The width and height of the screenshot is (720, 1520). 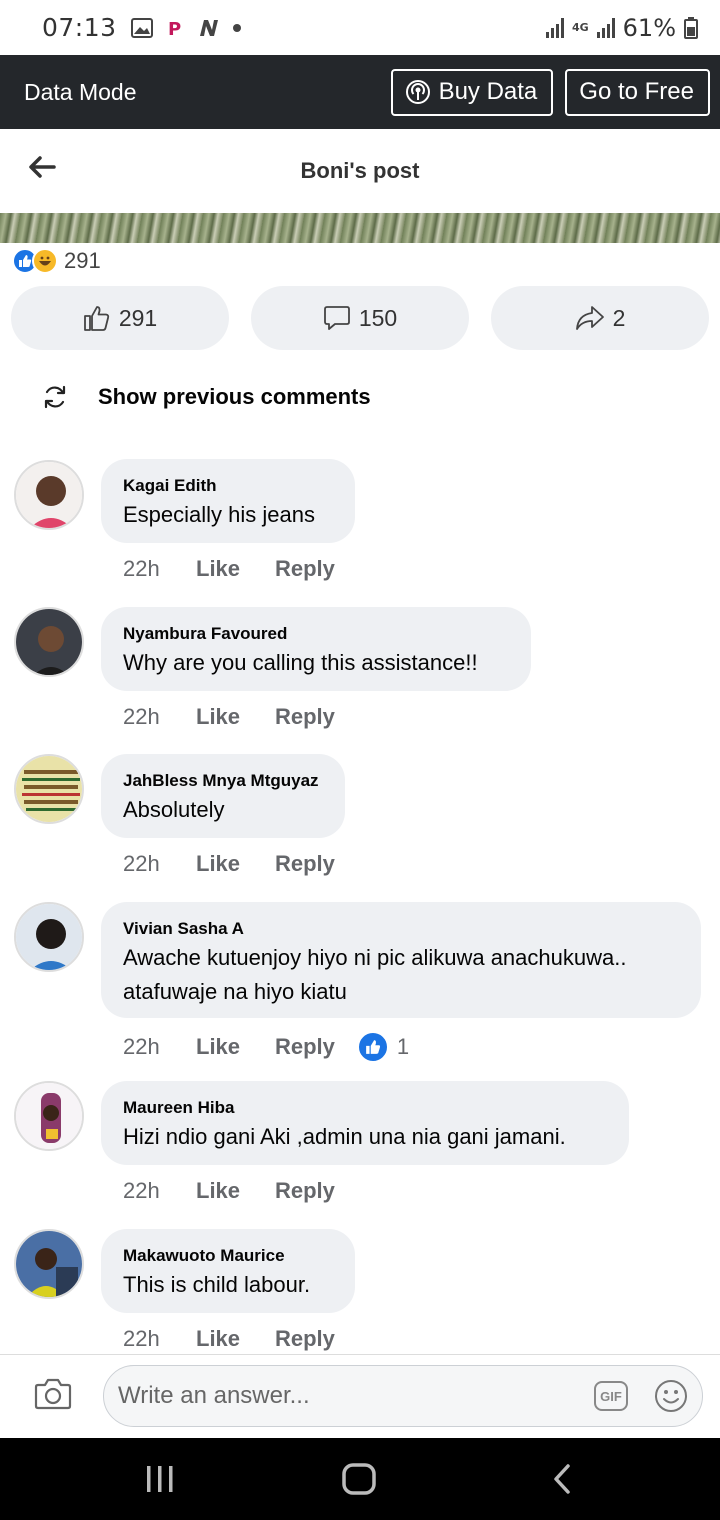 What do you see at coordinates (45, 261) in the screenshot?
I see `haha-reaction-icon` at bounding box center [45, 261].